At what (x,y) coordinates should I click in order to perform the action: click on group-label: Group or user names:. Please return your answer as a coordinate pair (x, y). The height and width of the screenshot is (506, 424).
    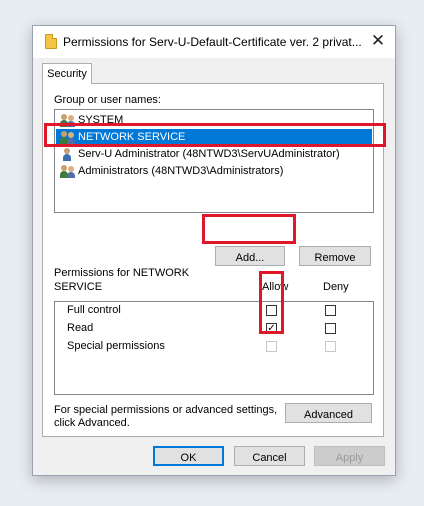
    Looking at the image, I should click on (107, 100).